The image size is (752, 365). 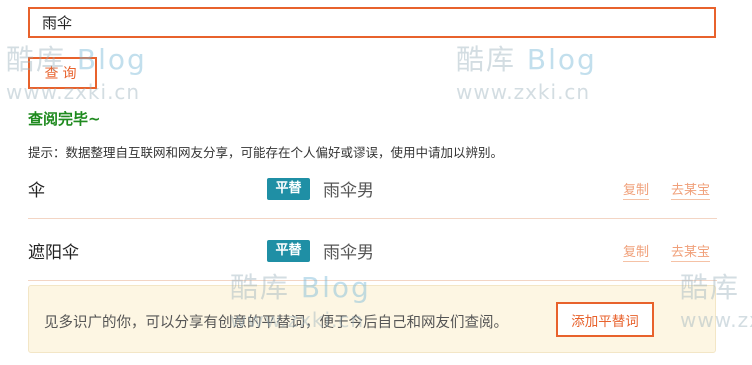 I want to click on watermark-logo-cn: 酷库, so click(x=486, y=59).